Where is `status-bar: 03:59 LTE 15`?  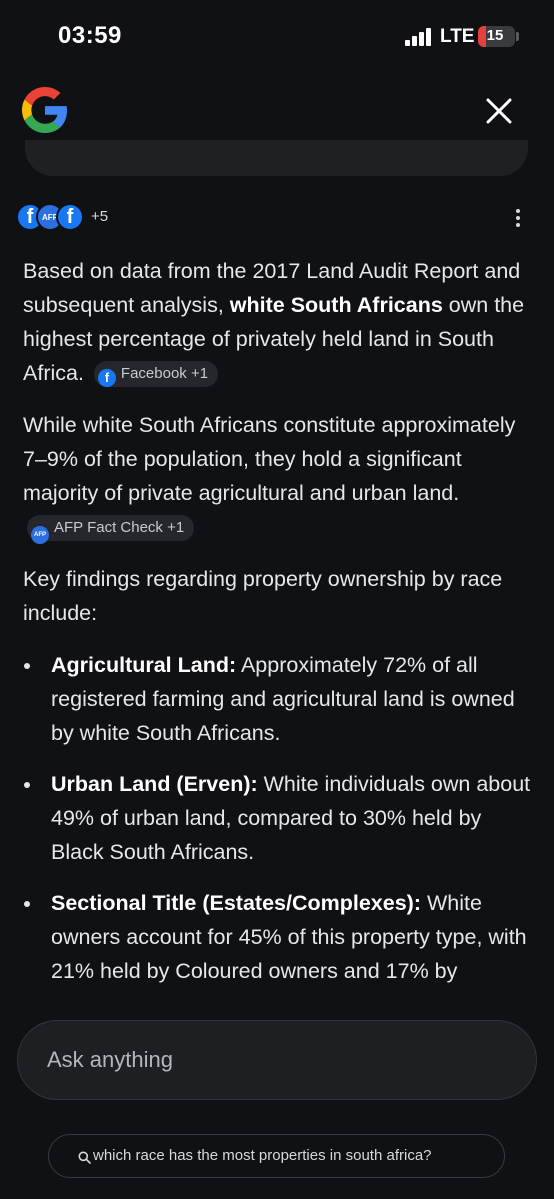 status-bar: 03:59 LTE 15 is located at coordinates (277, 36).